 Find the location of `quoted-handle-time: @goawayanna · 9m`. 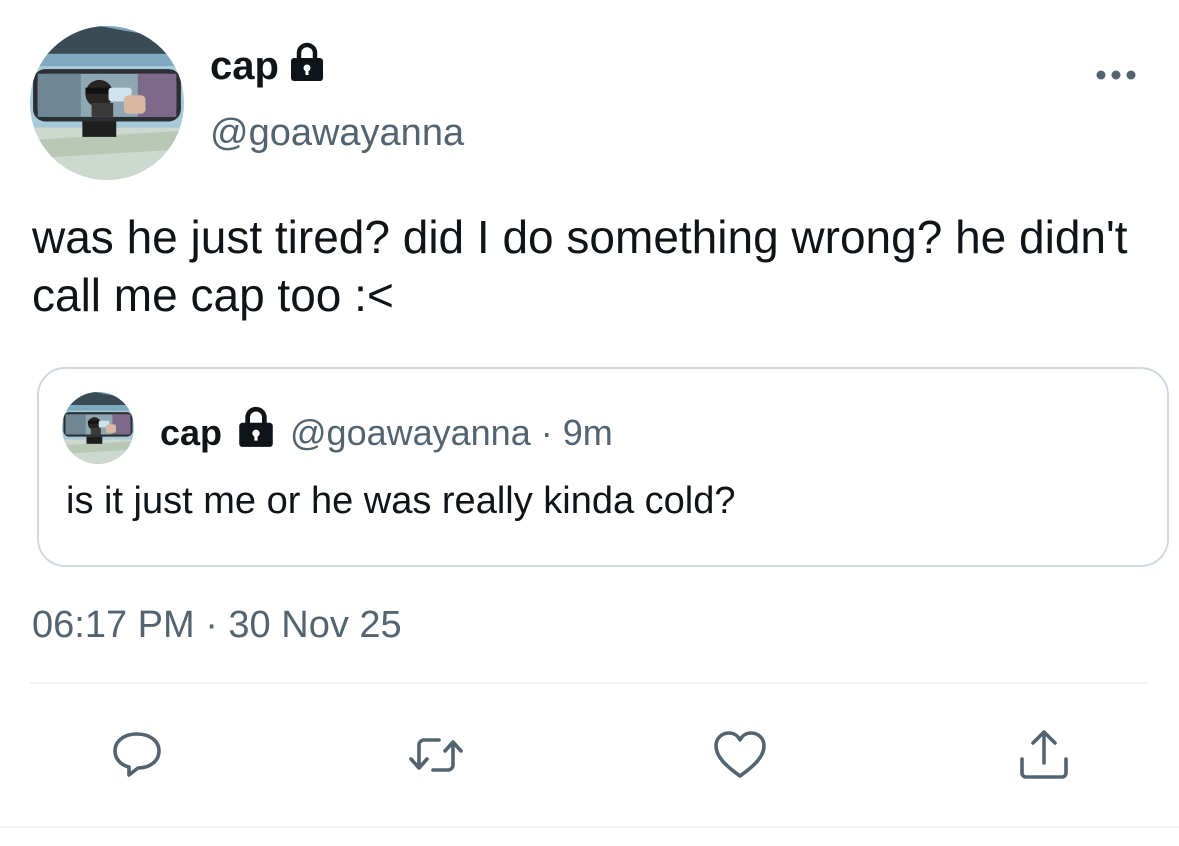

quoted-handle-time: @goawayanna · 9m is located at coordinates (451, 432).